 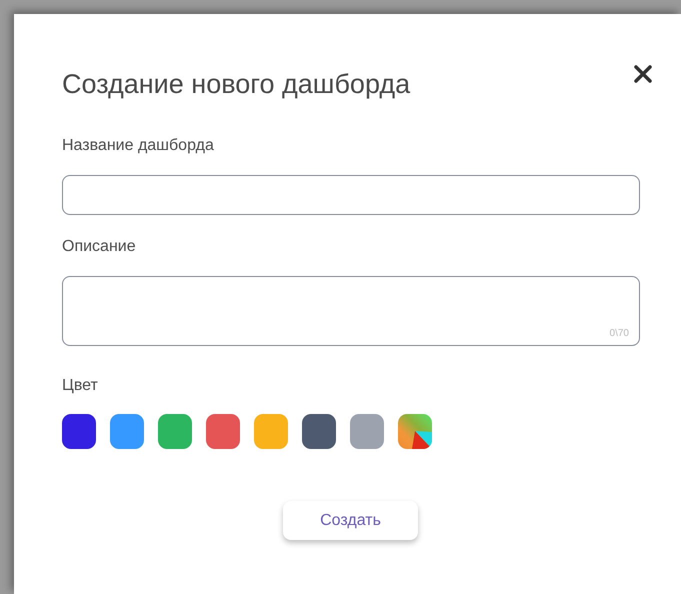 What do you see at coordinates (351, 195) in the screenshot?
I see `name-field` at bounding box center [351, 195].